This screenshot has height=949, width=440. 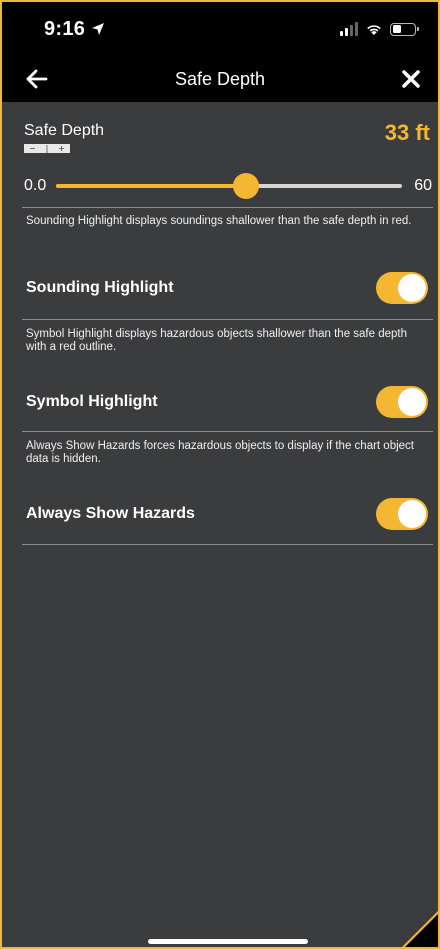 What do you see at coordinates (374, 30) in the screenshot?
I see `wifi-icon` at bounding box center [374, 30].